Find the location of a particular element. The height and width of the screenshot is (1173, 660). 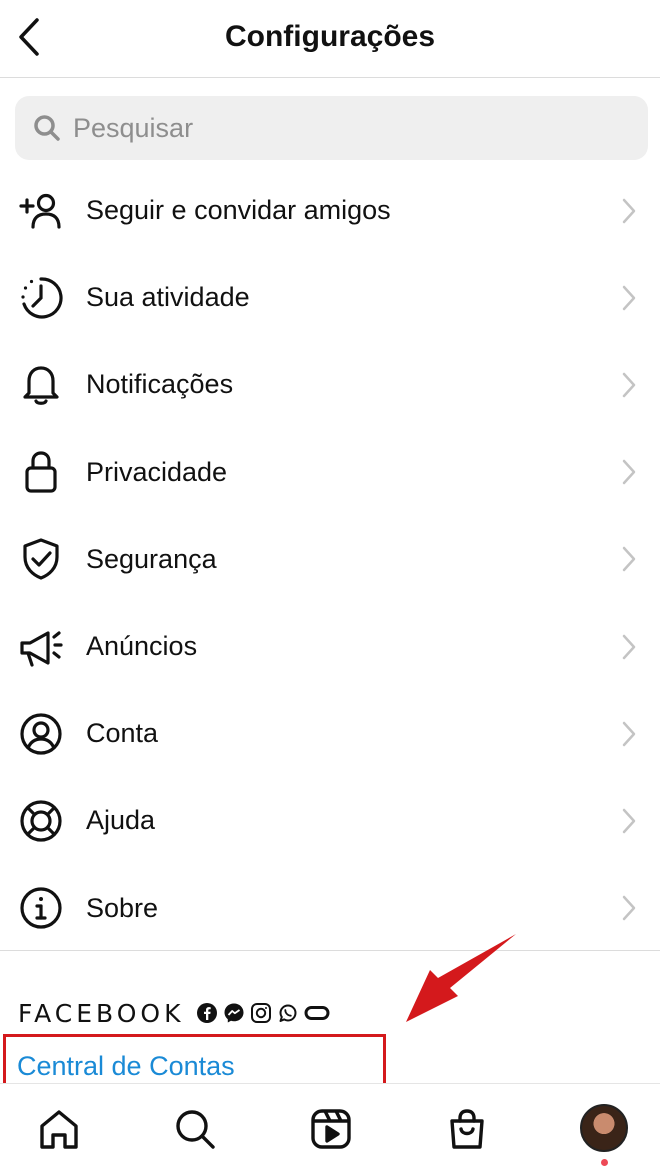

search-bar is located at coordinates (331, 128).